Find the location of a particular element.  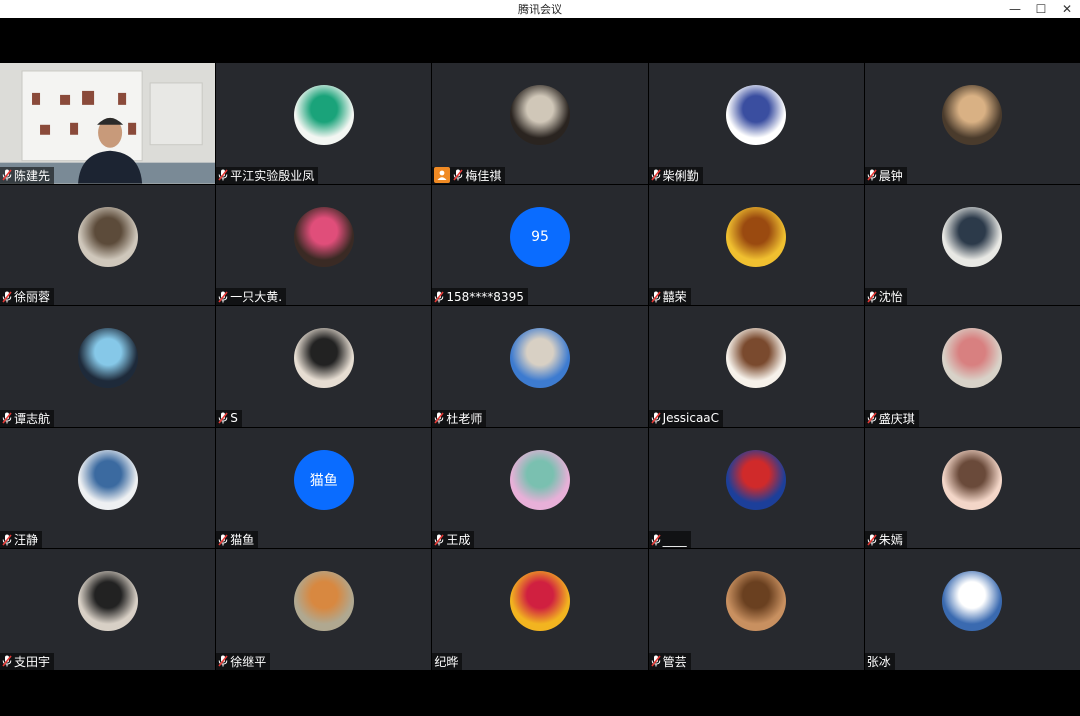

participant-name: 支田宇 is located at coordinates (32, 661).